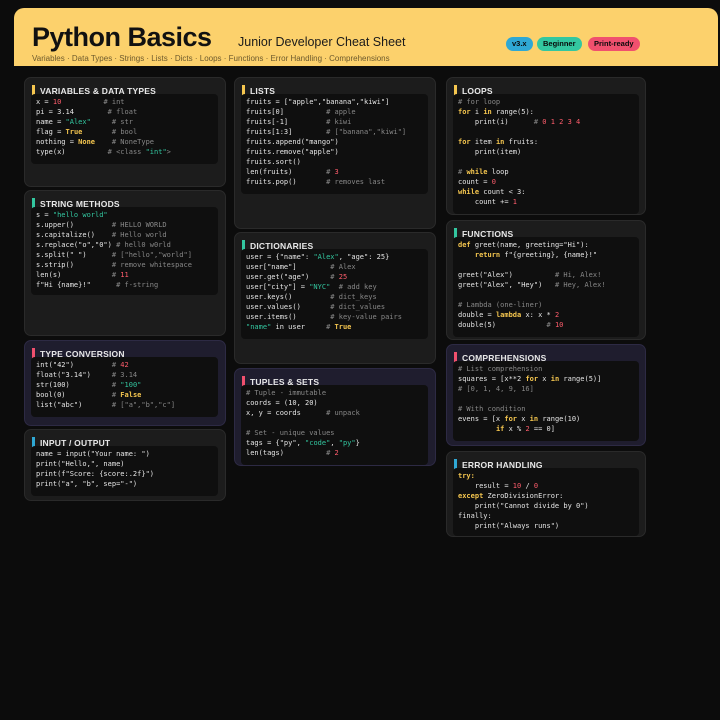 The width and height of the screenshot is (720, 720). What do you see at coordinates (286, 413) in the screenshot?
I see `code-token: x, y = coords` at bounding box center [286, 413].